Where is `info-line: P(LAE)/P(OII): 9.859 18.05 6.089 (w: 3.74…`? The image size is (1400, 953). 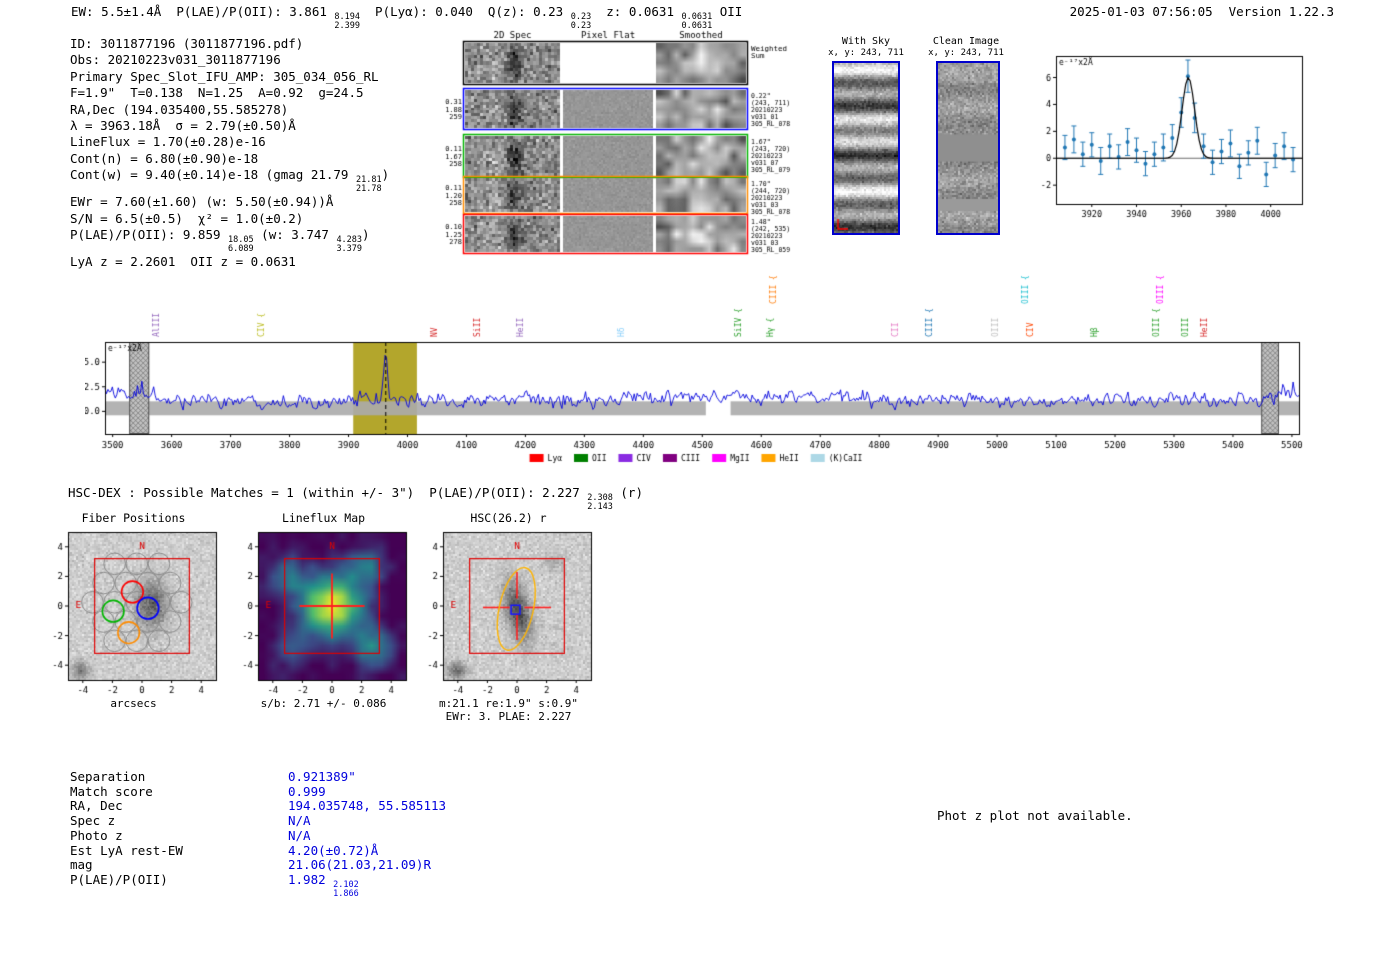
info-line: P(LAE)/P(OII): 9.859 18.05 6.089 (w: 3.74… is located at coordinates (220, 240).